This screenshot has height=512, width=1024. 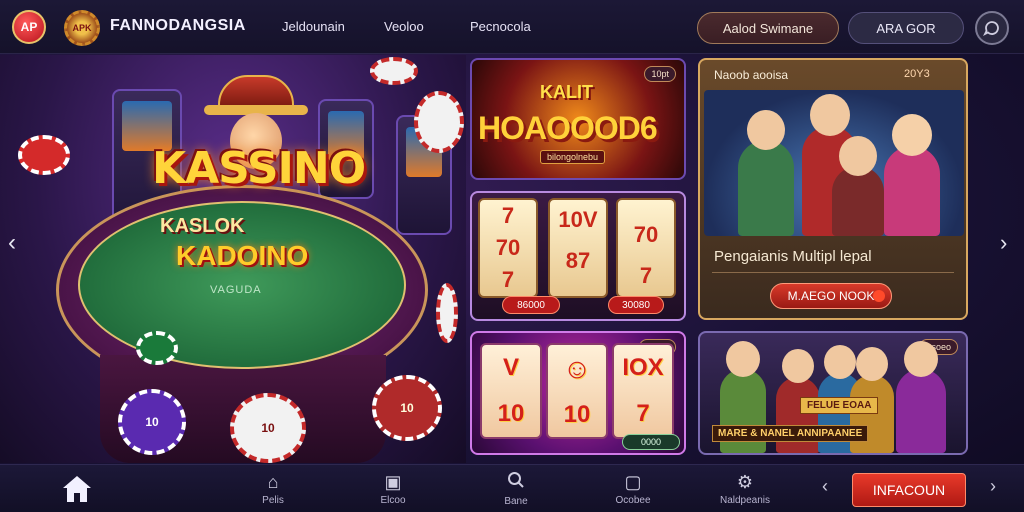 What do you see at coordinates (531, 305) in the screenshot?
I see `slot-bet-button: 86000` at bounding box center [531, 305].